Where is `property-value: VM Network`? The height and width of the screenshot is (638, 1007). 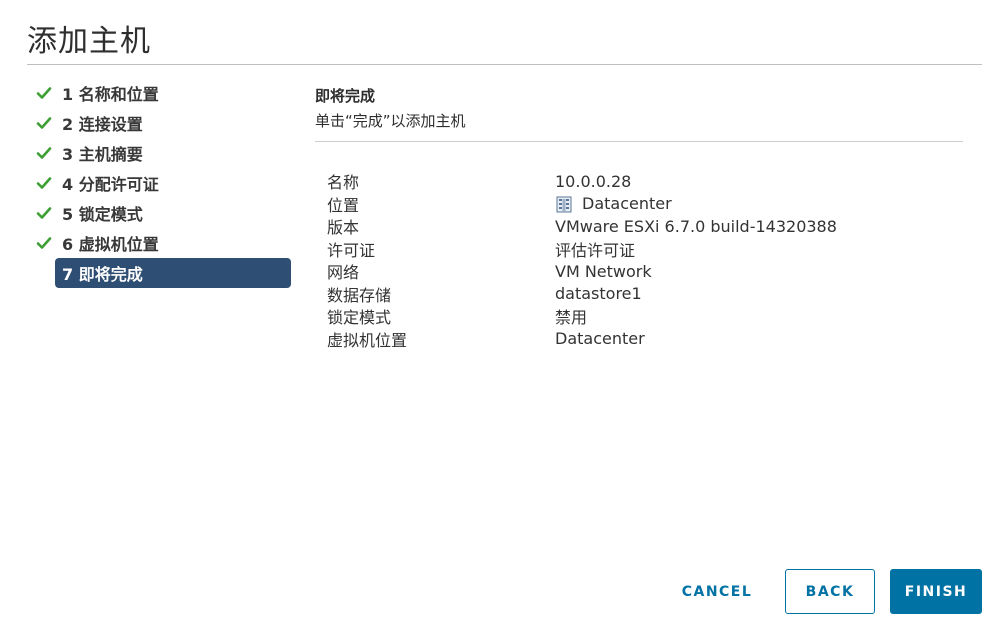
property-value: VM Network is located at coordinates (603, 271).